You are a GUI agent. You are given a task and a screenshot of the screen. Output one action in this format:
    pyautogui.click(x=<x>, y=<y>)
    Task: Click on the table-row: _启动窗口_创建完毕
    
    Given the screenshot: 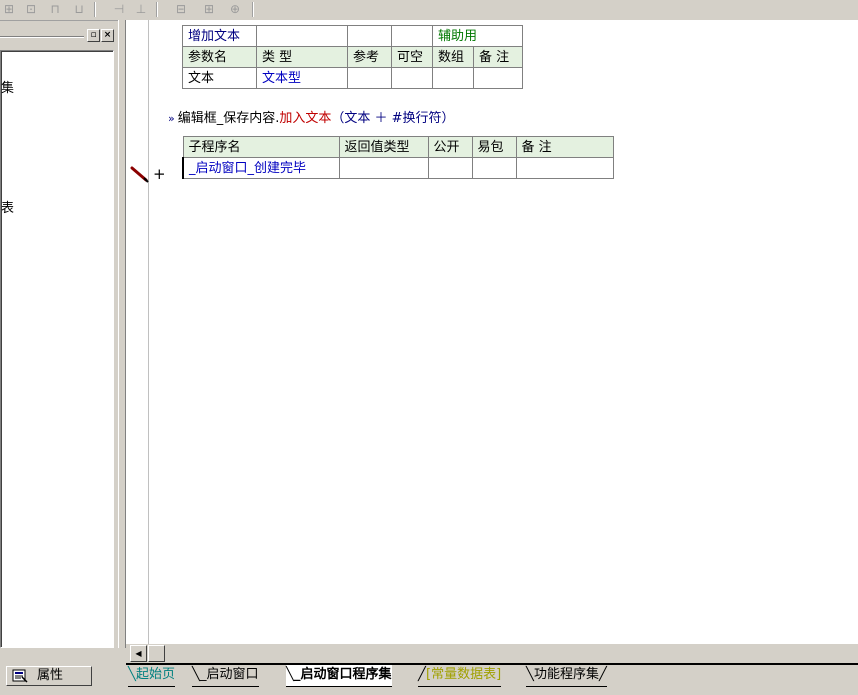 What is the action you would take?
    pyautogui.click(x=398, y=168)
    